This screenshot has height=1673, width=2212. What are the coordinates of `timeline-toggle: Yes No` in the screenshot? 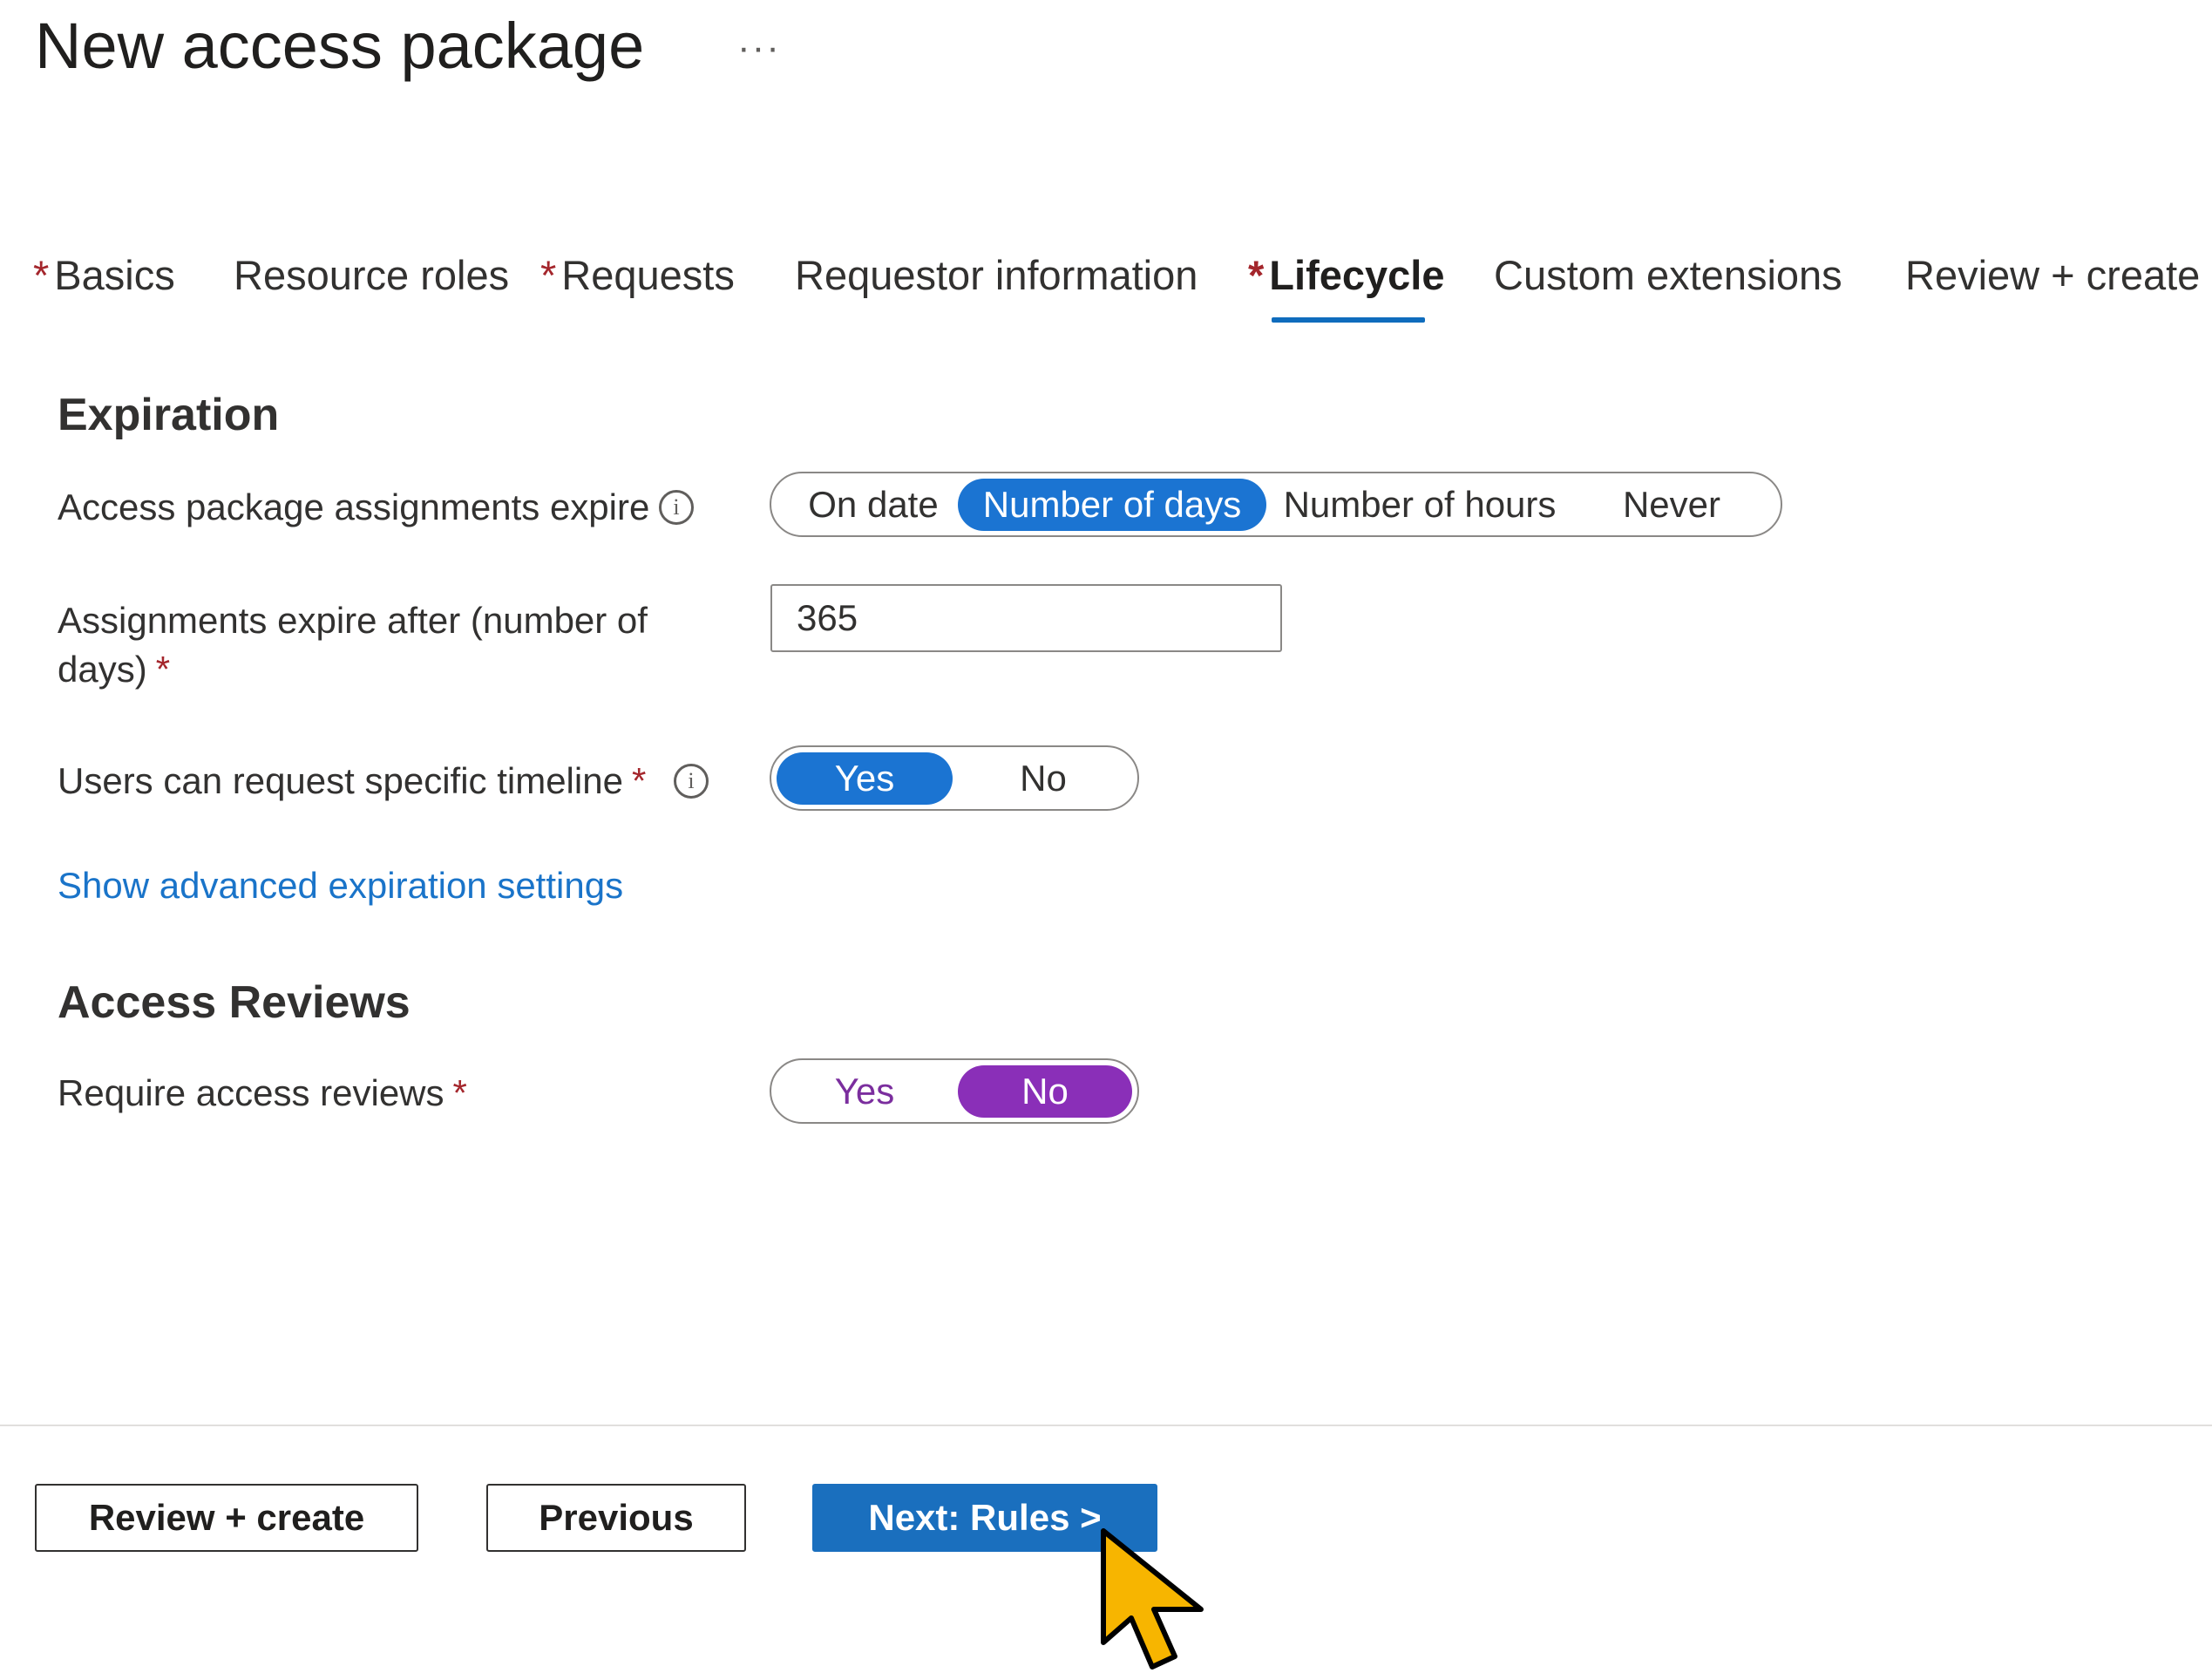 It's located at (954, 778).